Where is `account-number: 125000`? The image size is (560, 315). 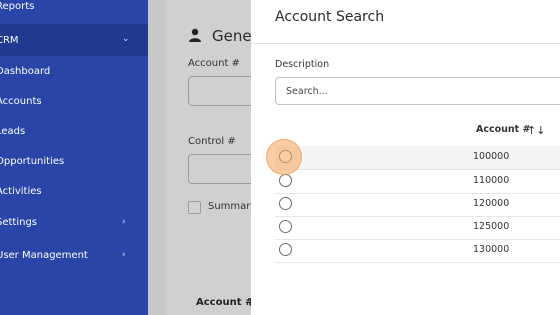
account-number: 125000 is located at coordinates (491, 226).